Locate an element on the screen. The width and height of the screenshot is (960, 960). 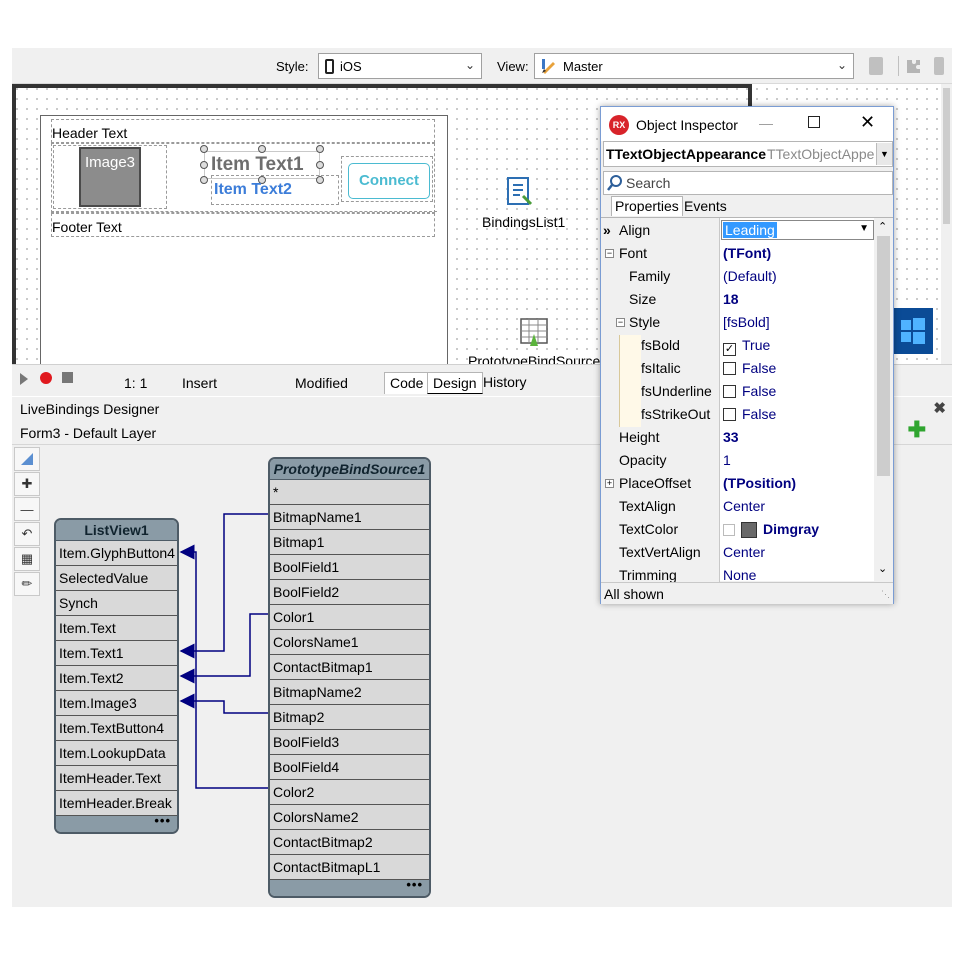
object-selector: TTextObjectAppearance TTextObjectAppea ▼ is located at coordinates (748, 154).